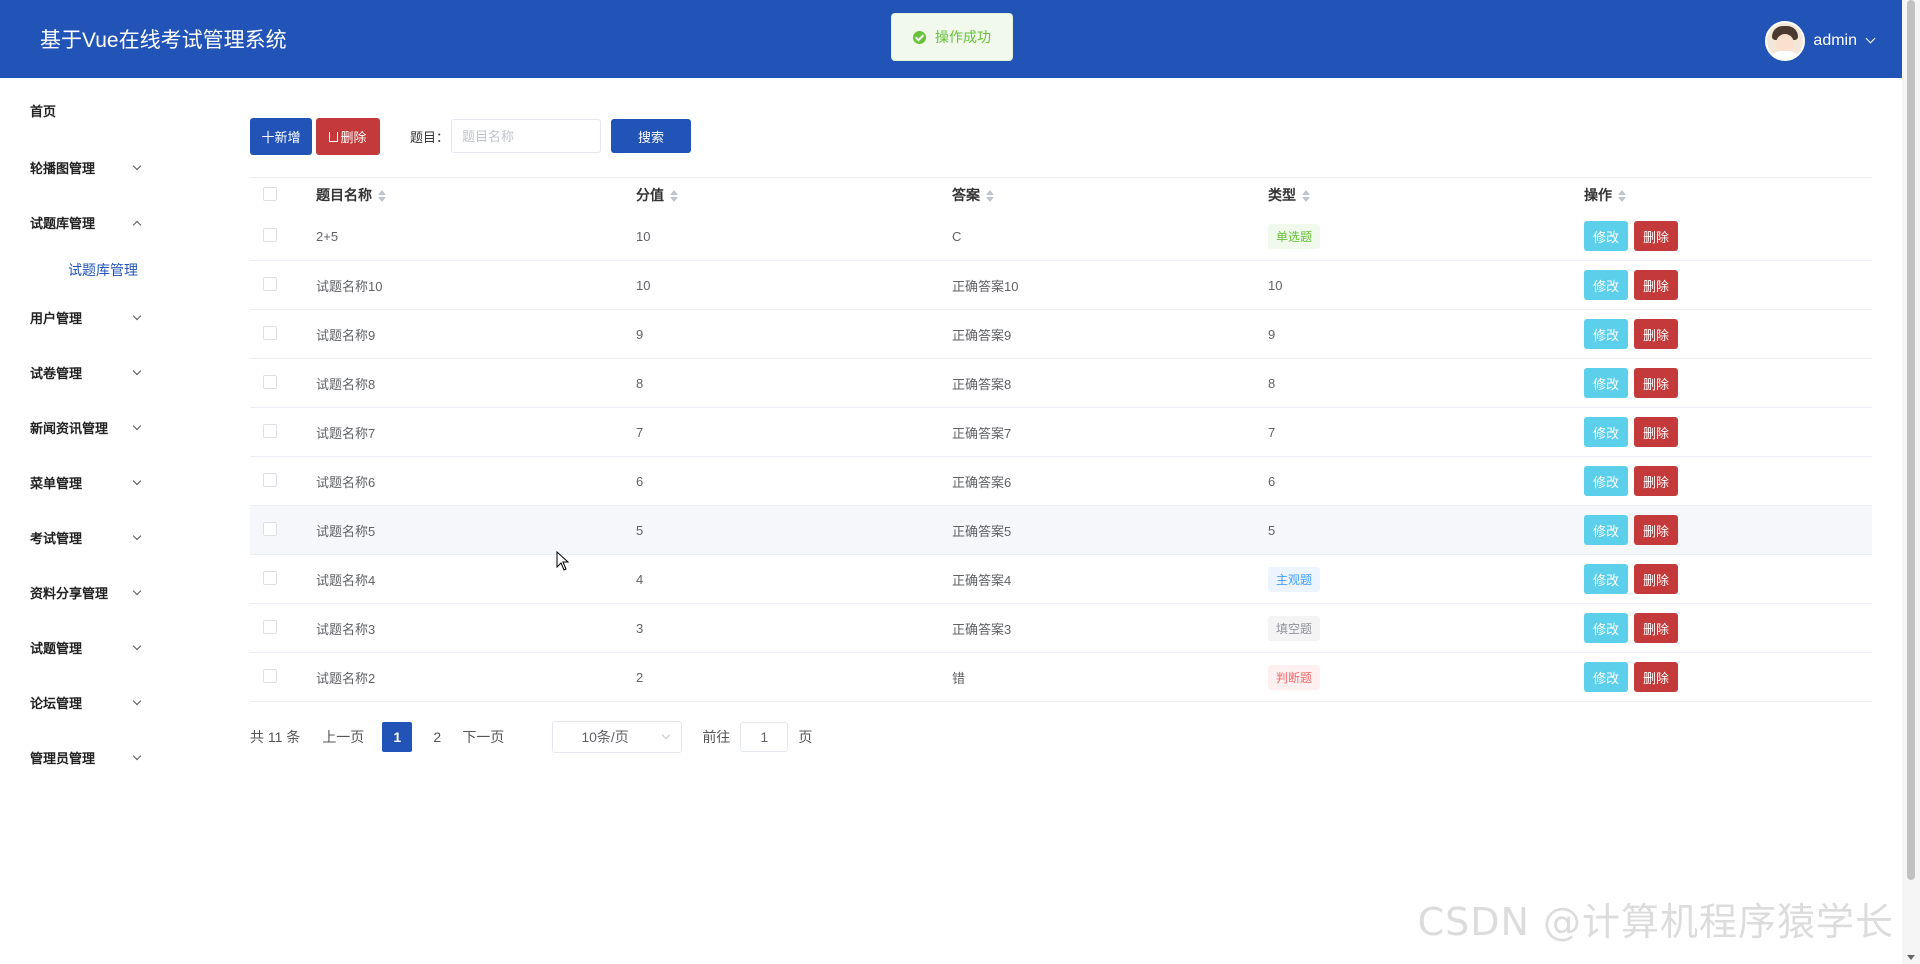 This screenshot has width=1920, height=964. What do you see at coordinates (346, 433) in the screenshot?
I see `question-name: 试题名称7` at bounding box center [346, 433].